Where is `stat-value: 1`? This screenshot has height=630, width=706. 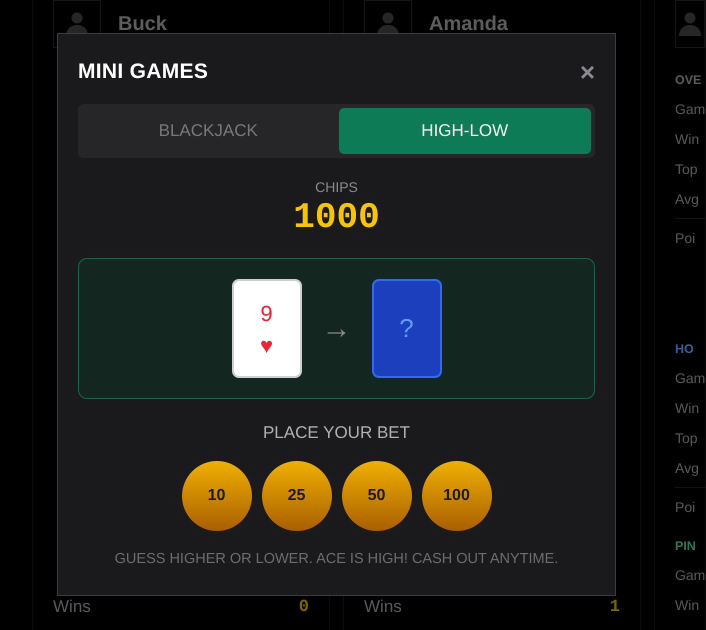 stat-value: 1 is located at coordinates (615, 607).